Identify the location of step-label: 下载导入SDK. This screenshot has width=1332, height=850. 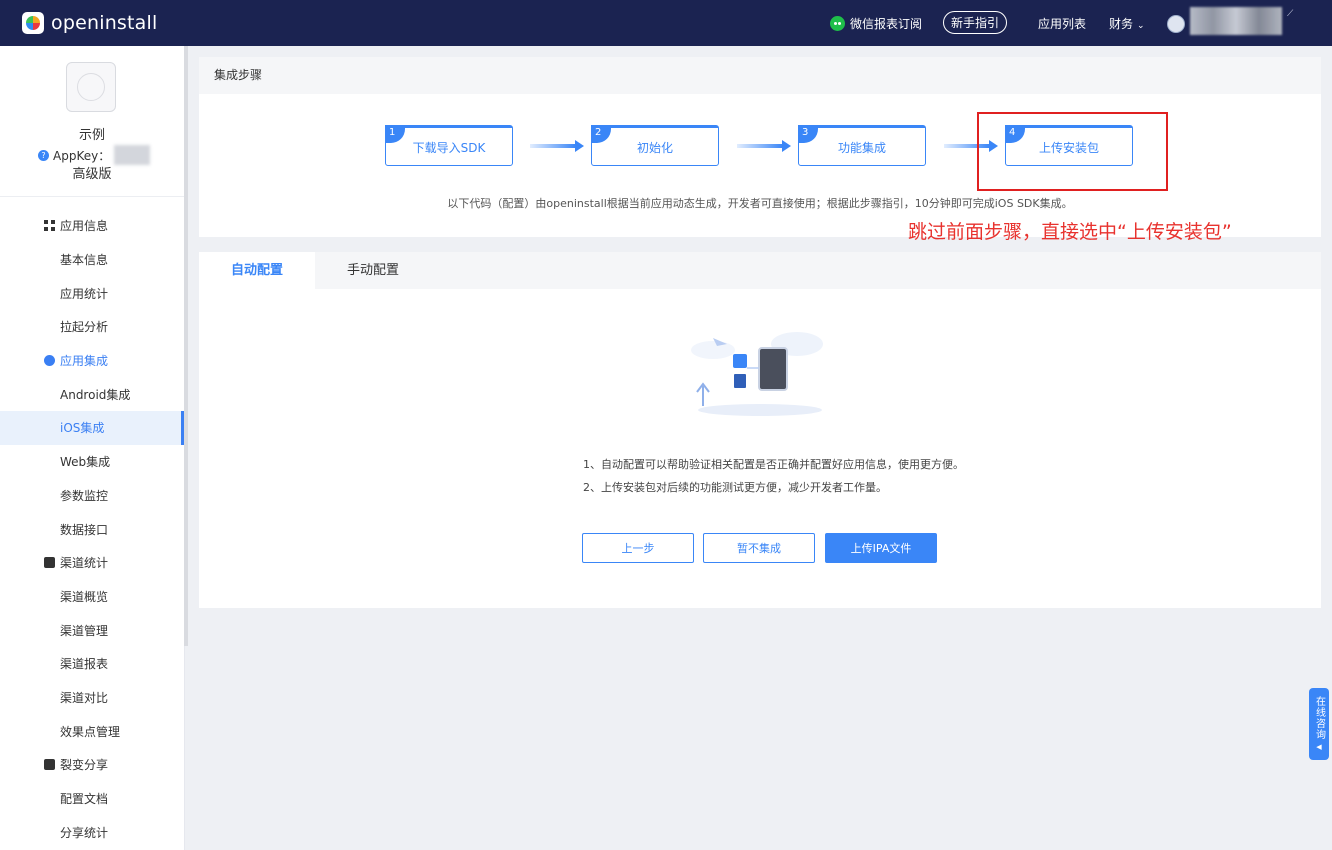
(449, 148).